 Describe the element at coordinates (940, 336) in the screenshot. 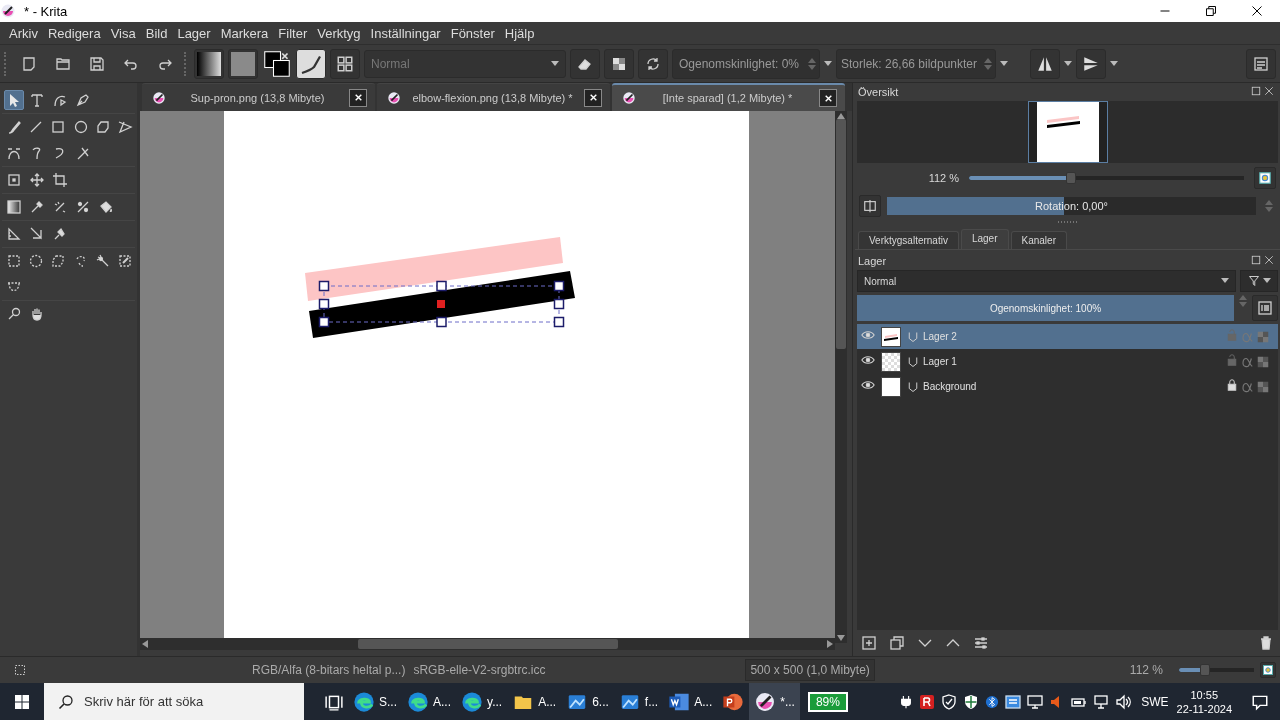

I see `layer-name: Lager 2` at that location.